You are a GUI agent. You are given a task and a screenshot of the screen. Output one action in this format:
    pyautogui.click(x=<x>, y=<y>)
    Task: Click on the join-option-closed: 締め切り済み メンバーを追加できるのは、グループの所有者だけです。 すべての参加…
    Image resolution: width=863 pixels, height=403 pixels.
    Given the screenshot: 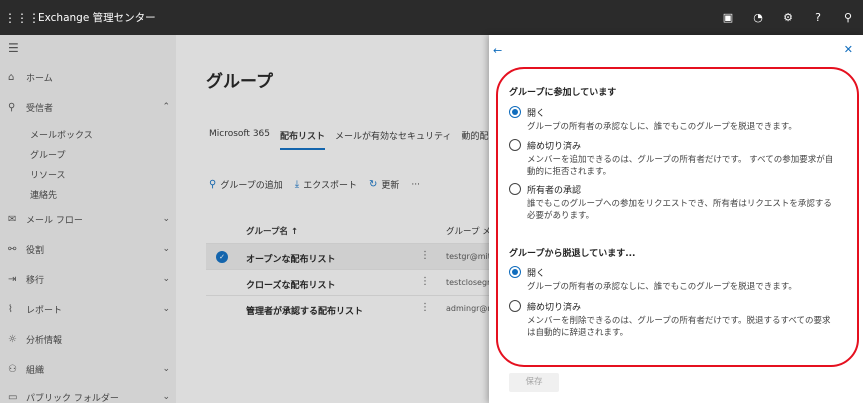 What is the action you would take?
    pyautogui.click(x=674, y=159)
    